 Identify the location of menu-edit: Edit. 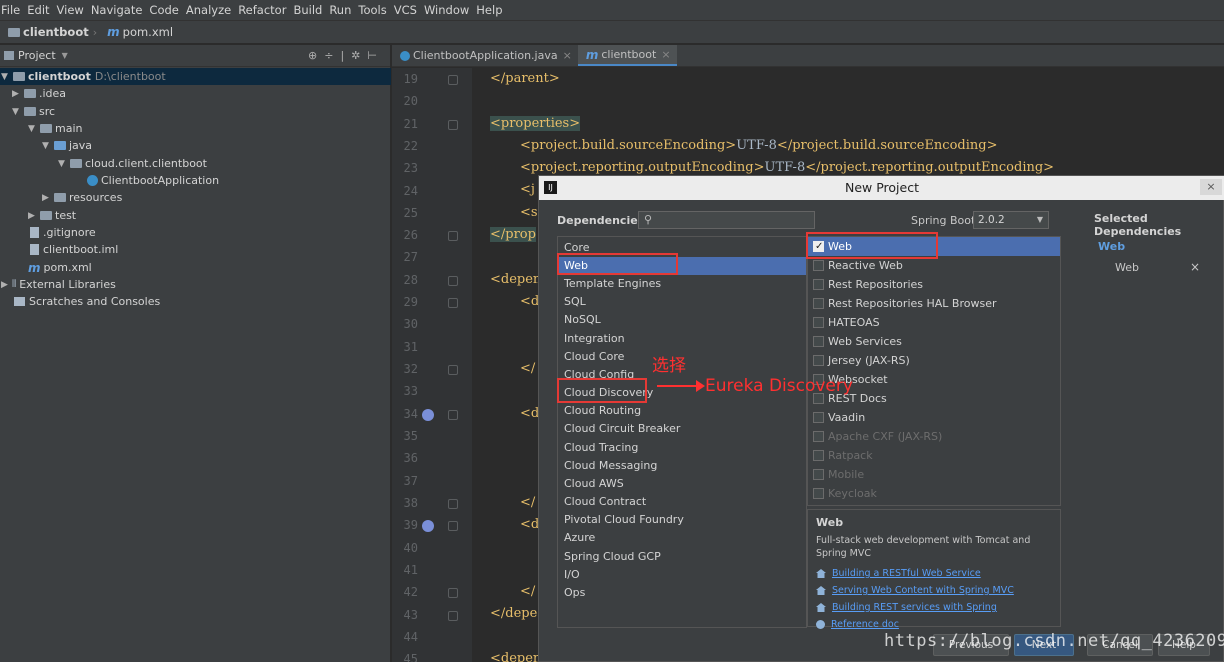
(41, 10).